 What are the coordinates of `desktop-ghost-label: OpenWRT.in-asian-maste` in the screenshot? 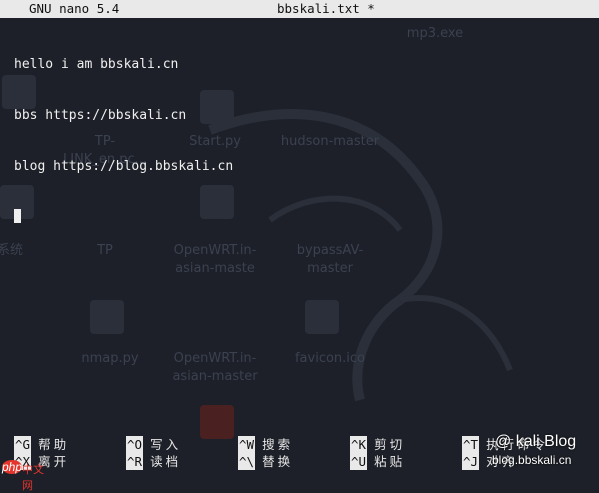 It's located at (215, 259).